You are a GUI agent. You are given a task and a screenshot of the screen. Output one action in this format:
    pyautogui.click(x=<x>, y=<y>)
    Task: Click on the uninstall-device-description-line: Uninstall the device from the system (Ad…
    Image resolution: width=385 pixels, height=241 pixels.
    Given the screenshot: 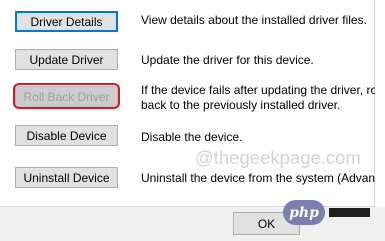 What is the action you would take?
    pyautogui.click(x=263, y=178)
    